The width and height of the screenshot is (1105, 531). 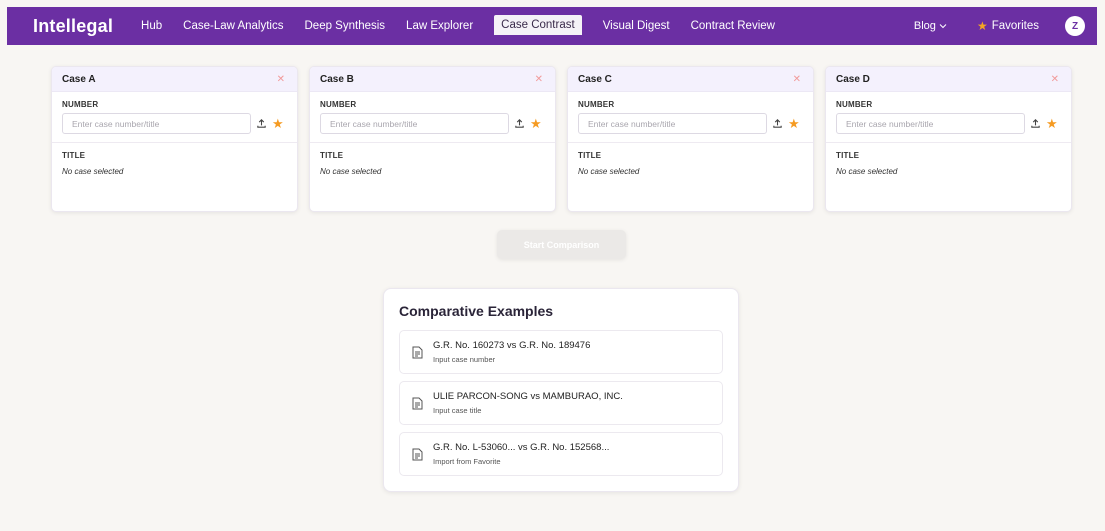 I want to click on nav-link-law-explorer: Law Explorer, so click(x=439, y=26).